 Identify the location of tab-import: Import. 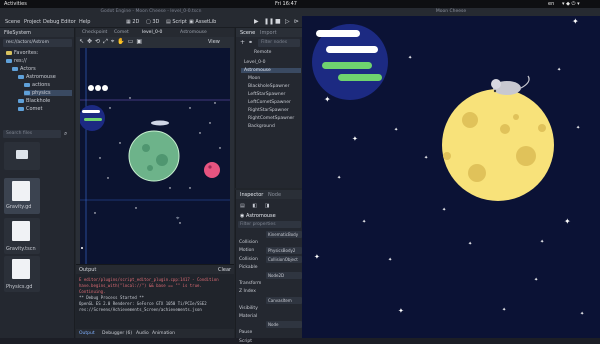
(268, 33).